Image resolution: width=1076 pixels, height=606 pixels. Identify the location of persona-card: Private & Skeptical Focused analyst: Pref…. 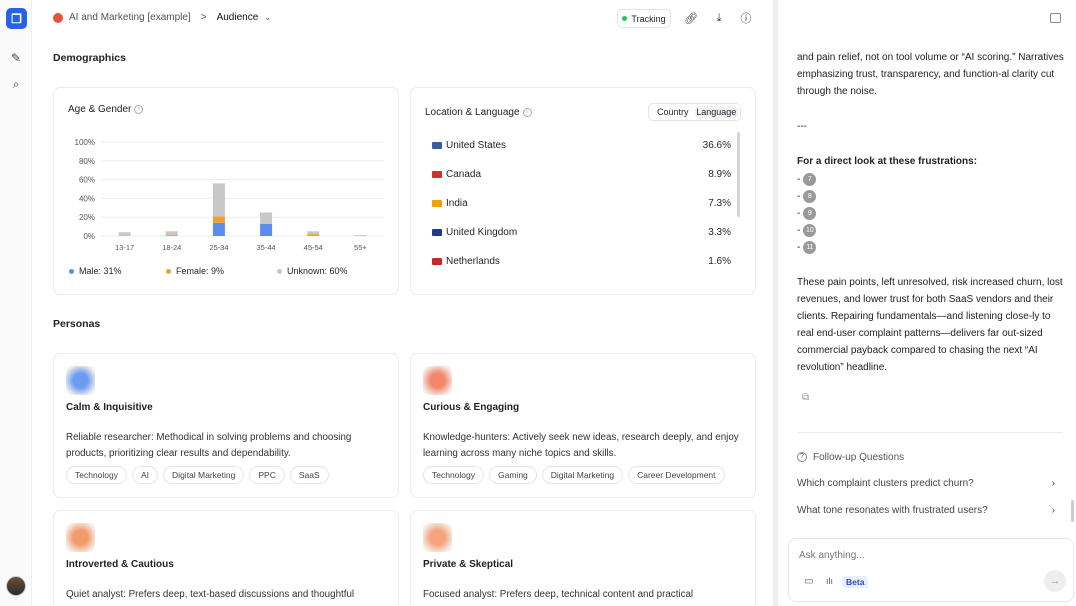
(583, 558).